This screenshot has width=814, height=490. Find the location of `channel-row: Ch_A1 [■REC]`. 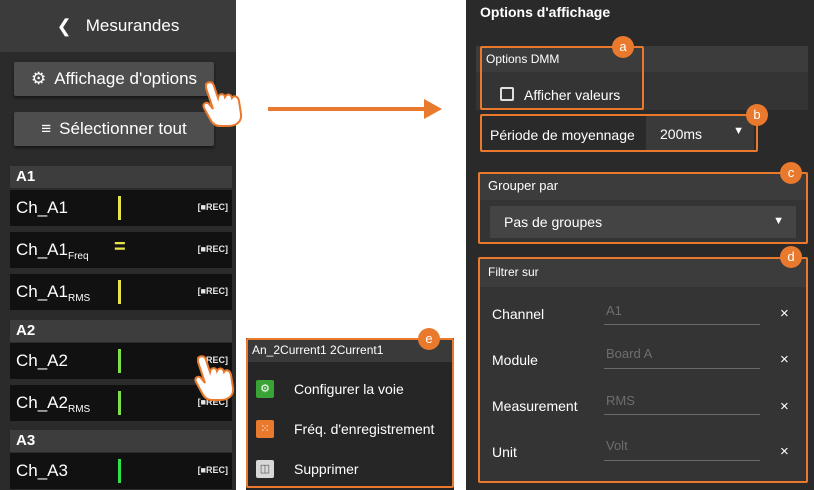

channel-row: Ch_A1 [■REC] is located at coordinates (121, 208).